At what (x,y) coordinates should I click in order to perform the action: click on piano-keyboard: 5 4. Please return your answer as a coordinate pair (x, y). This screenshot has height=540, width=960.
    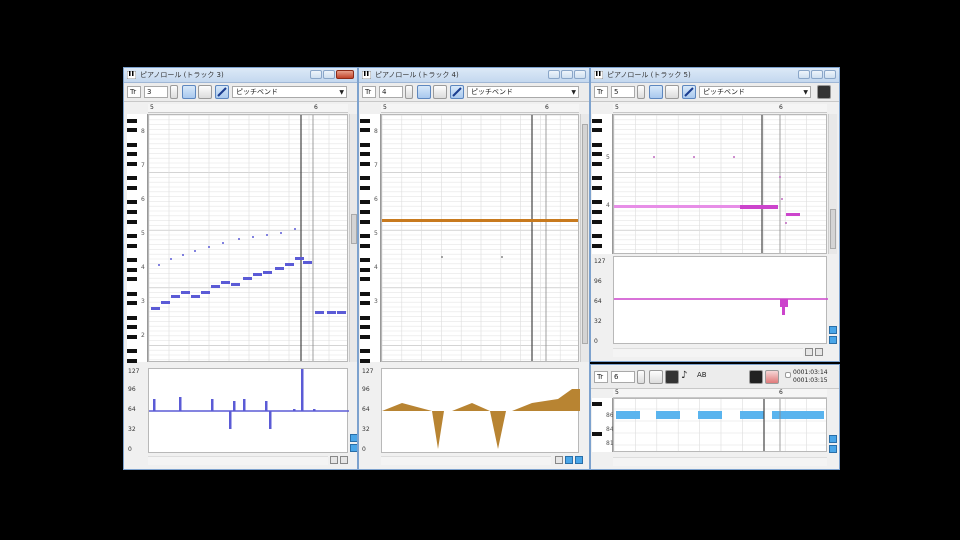
    Looking at the image, I should click on (602, 184).